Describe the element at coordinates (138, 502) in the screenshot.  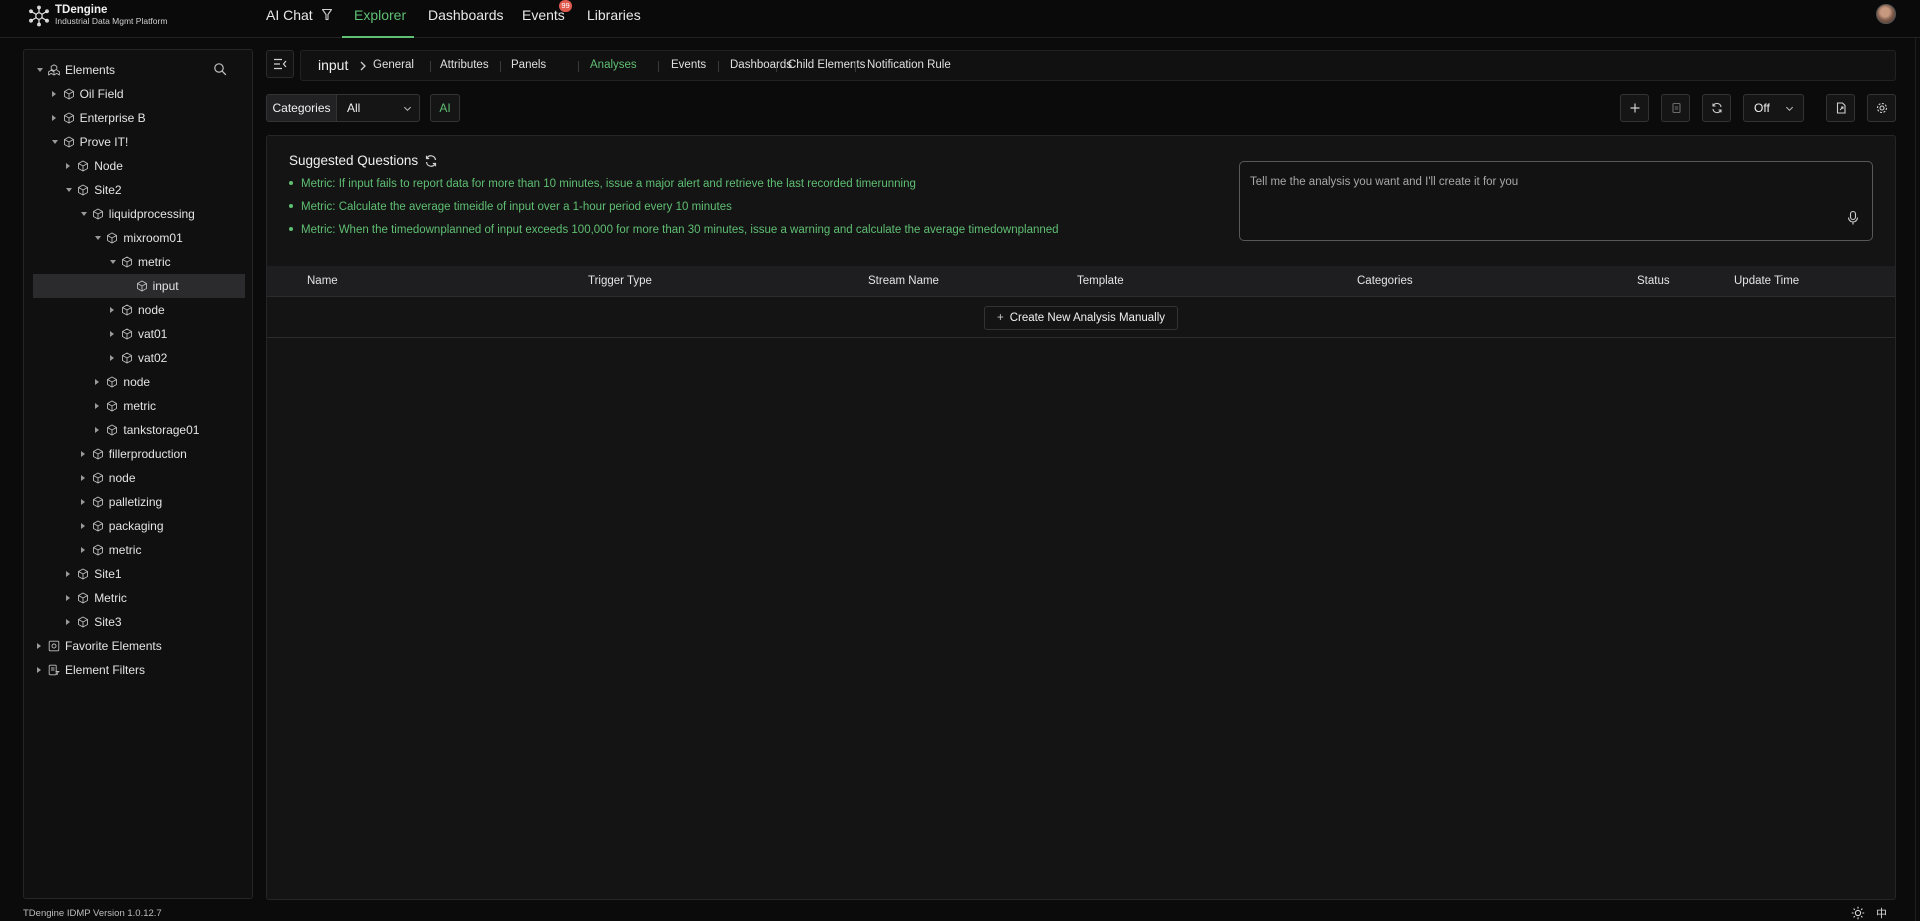
I see `tree-item: palletizing` at that location.